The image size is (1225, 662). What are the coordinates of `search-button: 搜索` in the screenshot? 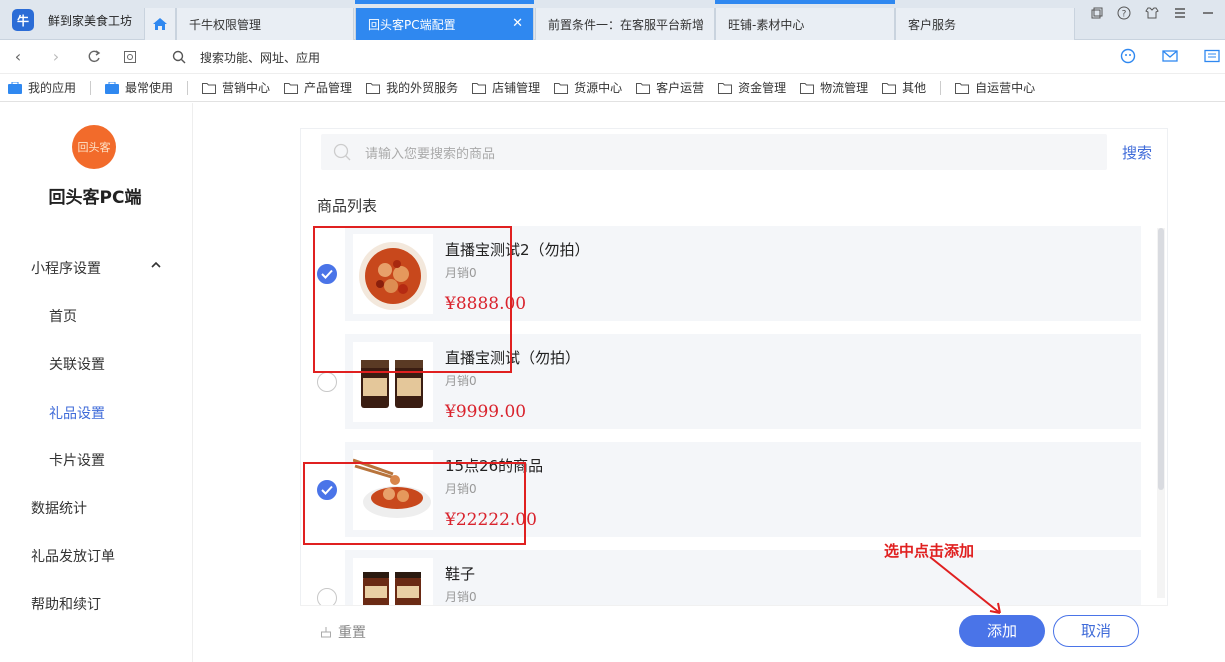 It's located at (1137, 152).